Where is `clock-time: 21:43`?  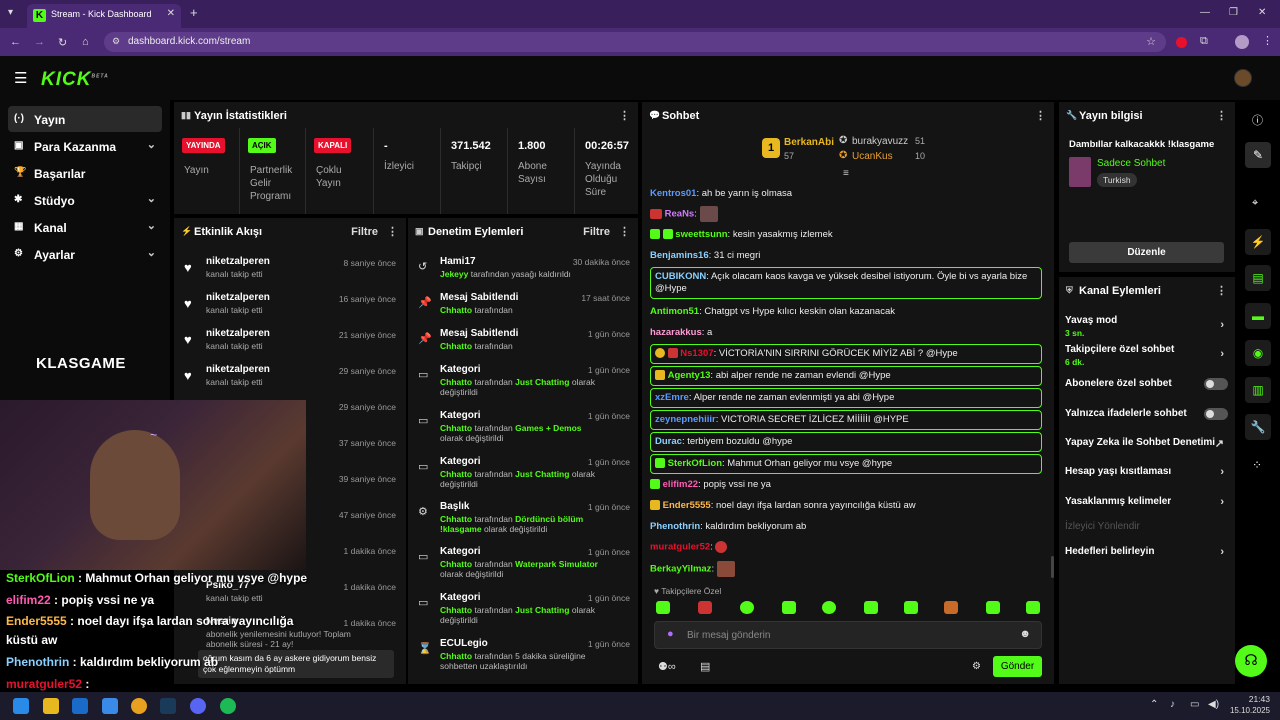
clock-time: 21:43 is located at coordinates (1250, 699).